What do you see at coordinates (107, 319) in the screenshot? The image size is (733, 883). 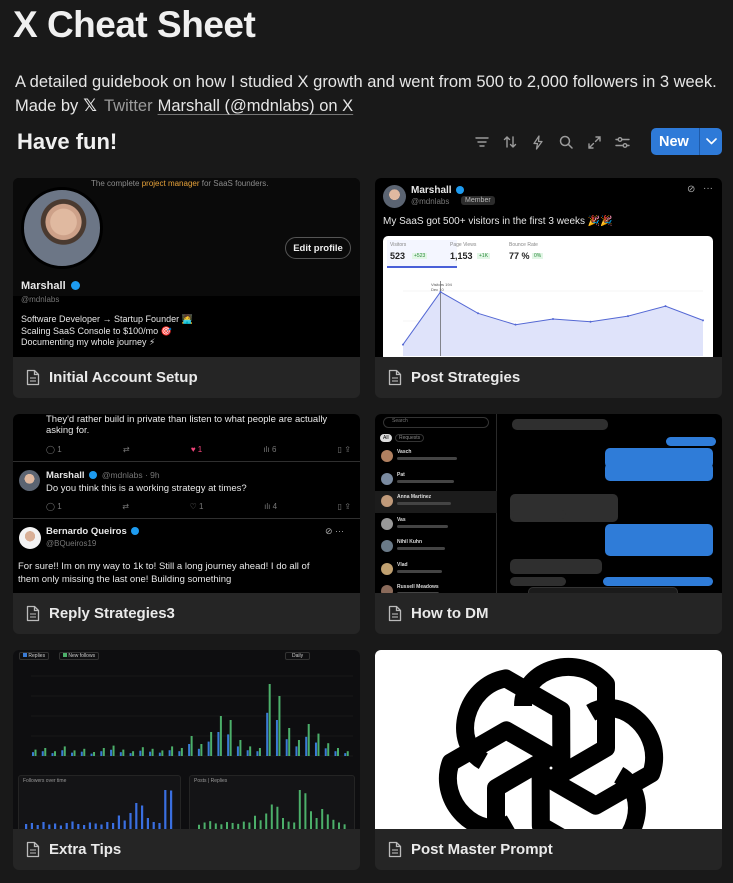 I see `bio-line: Software Developer → Startup Founder 🧑‍💻` at bounding box center [107, 319].